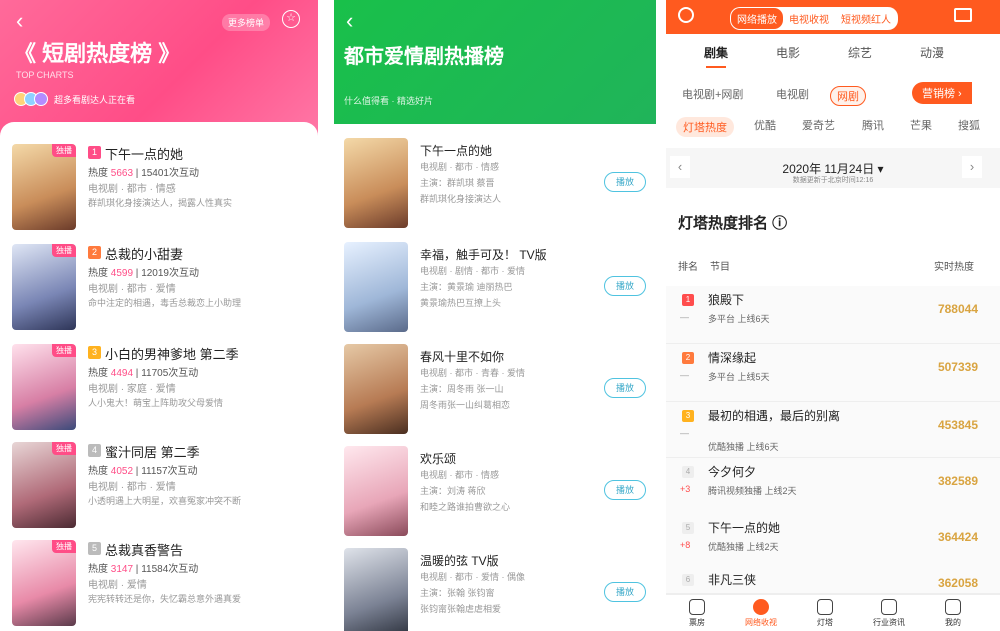 The image size is (1000, 631). I want to click on show-title: 非凡三侠, so click(732, 580).